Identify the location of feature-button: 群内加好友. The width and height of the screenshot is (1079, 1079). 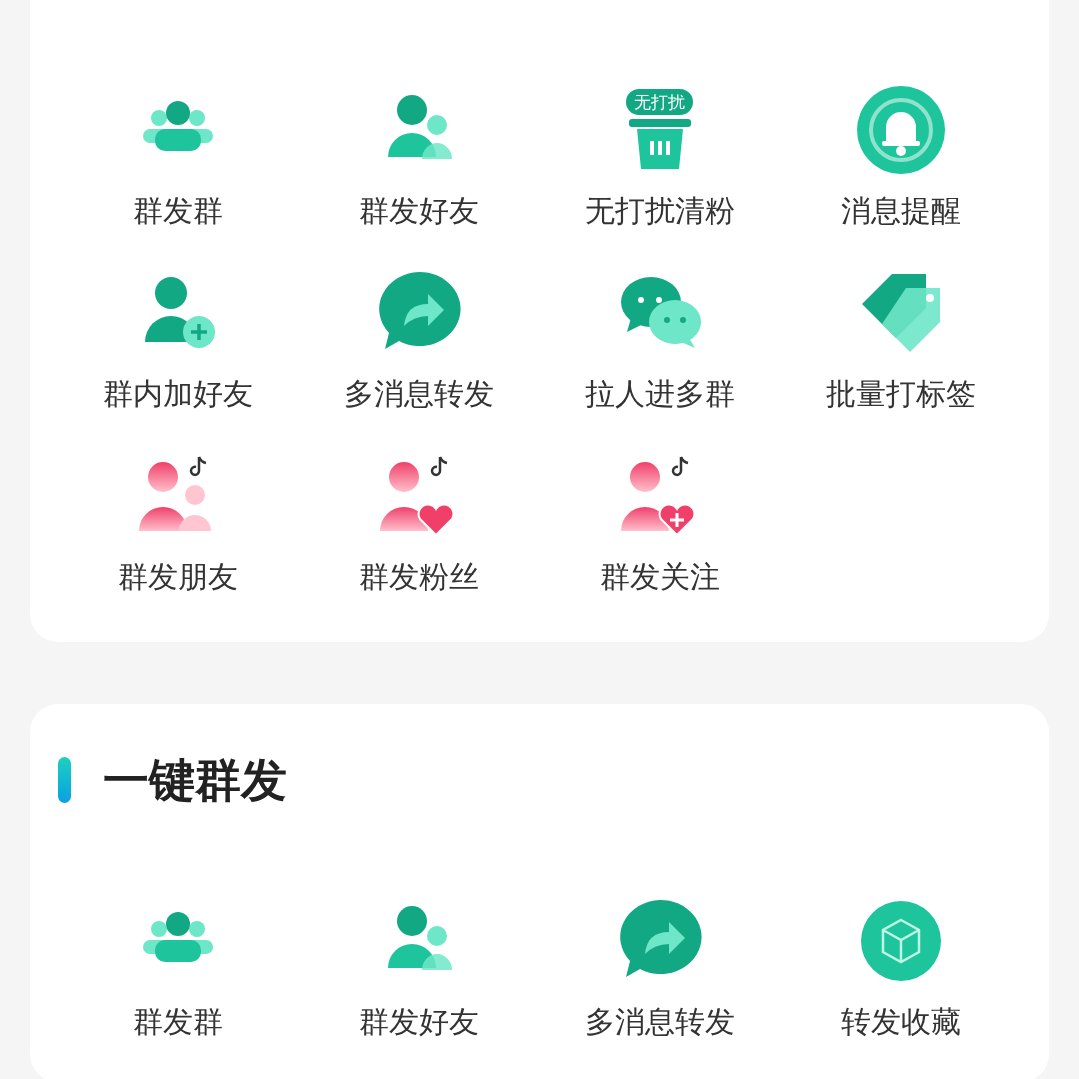
(178, 394).